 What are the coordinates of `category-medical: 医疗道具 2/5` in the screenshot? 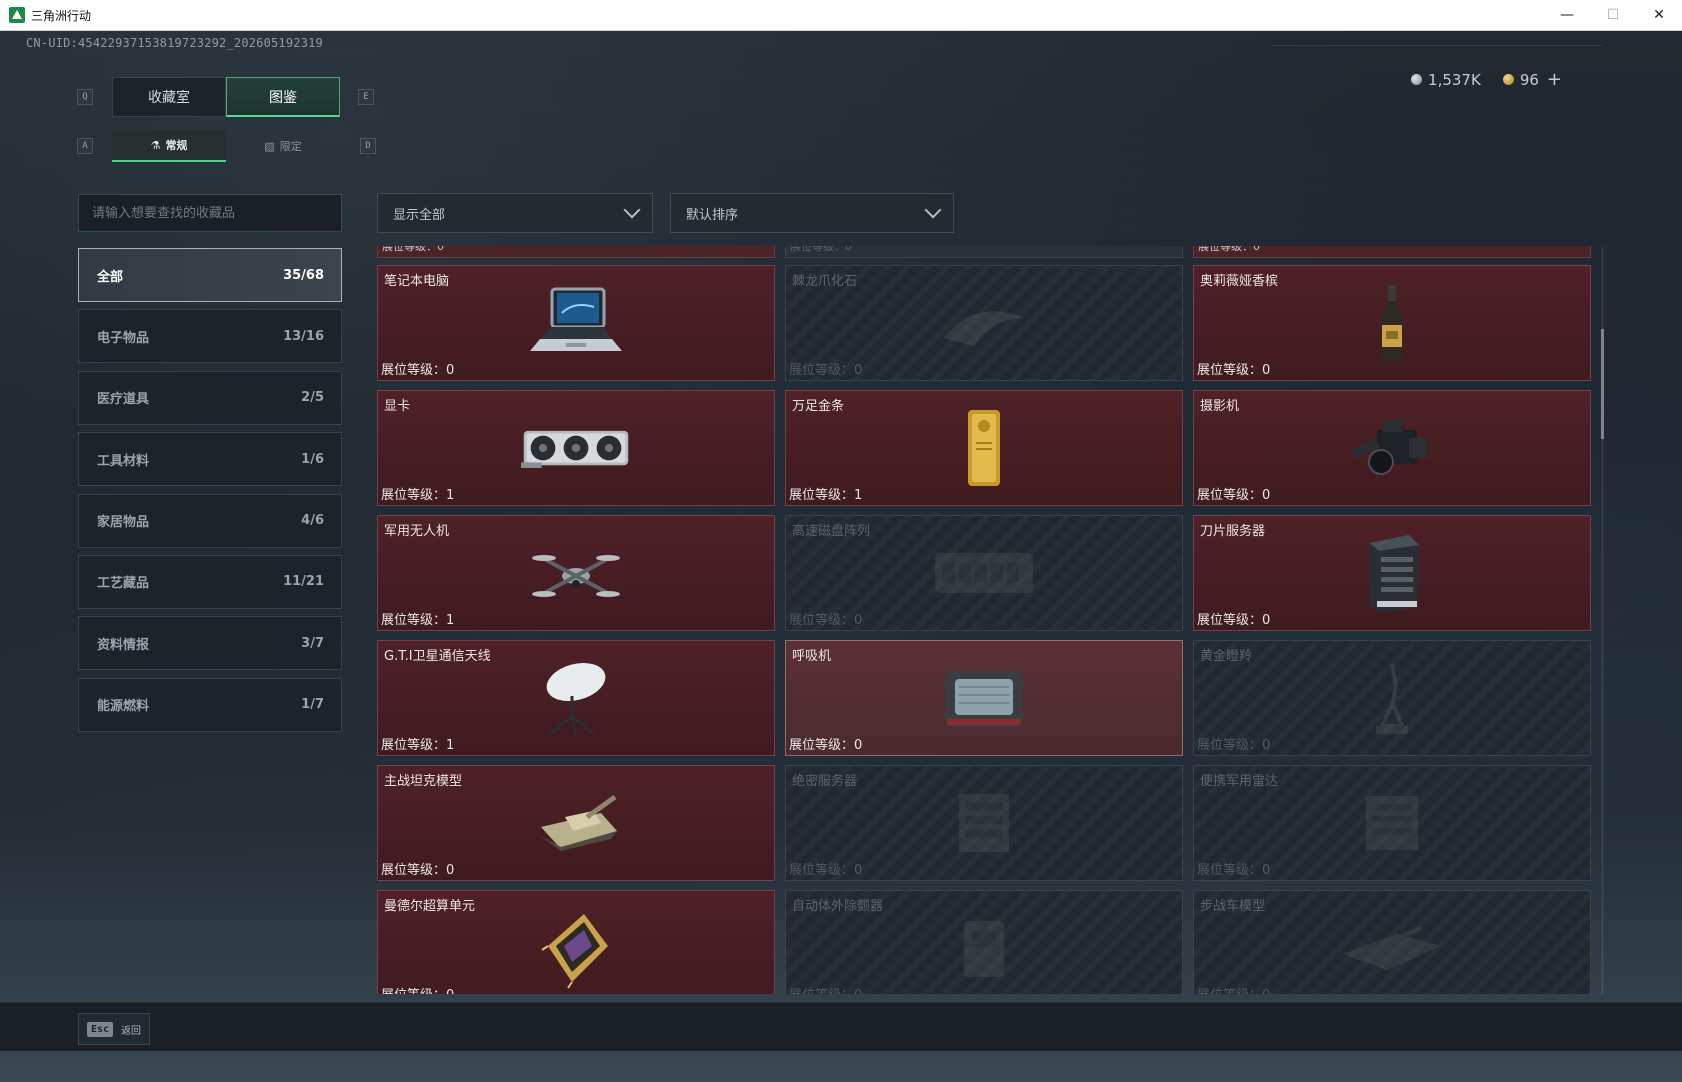 It's located at (210, 397).